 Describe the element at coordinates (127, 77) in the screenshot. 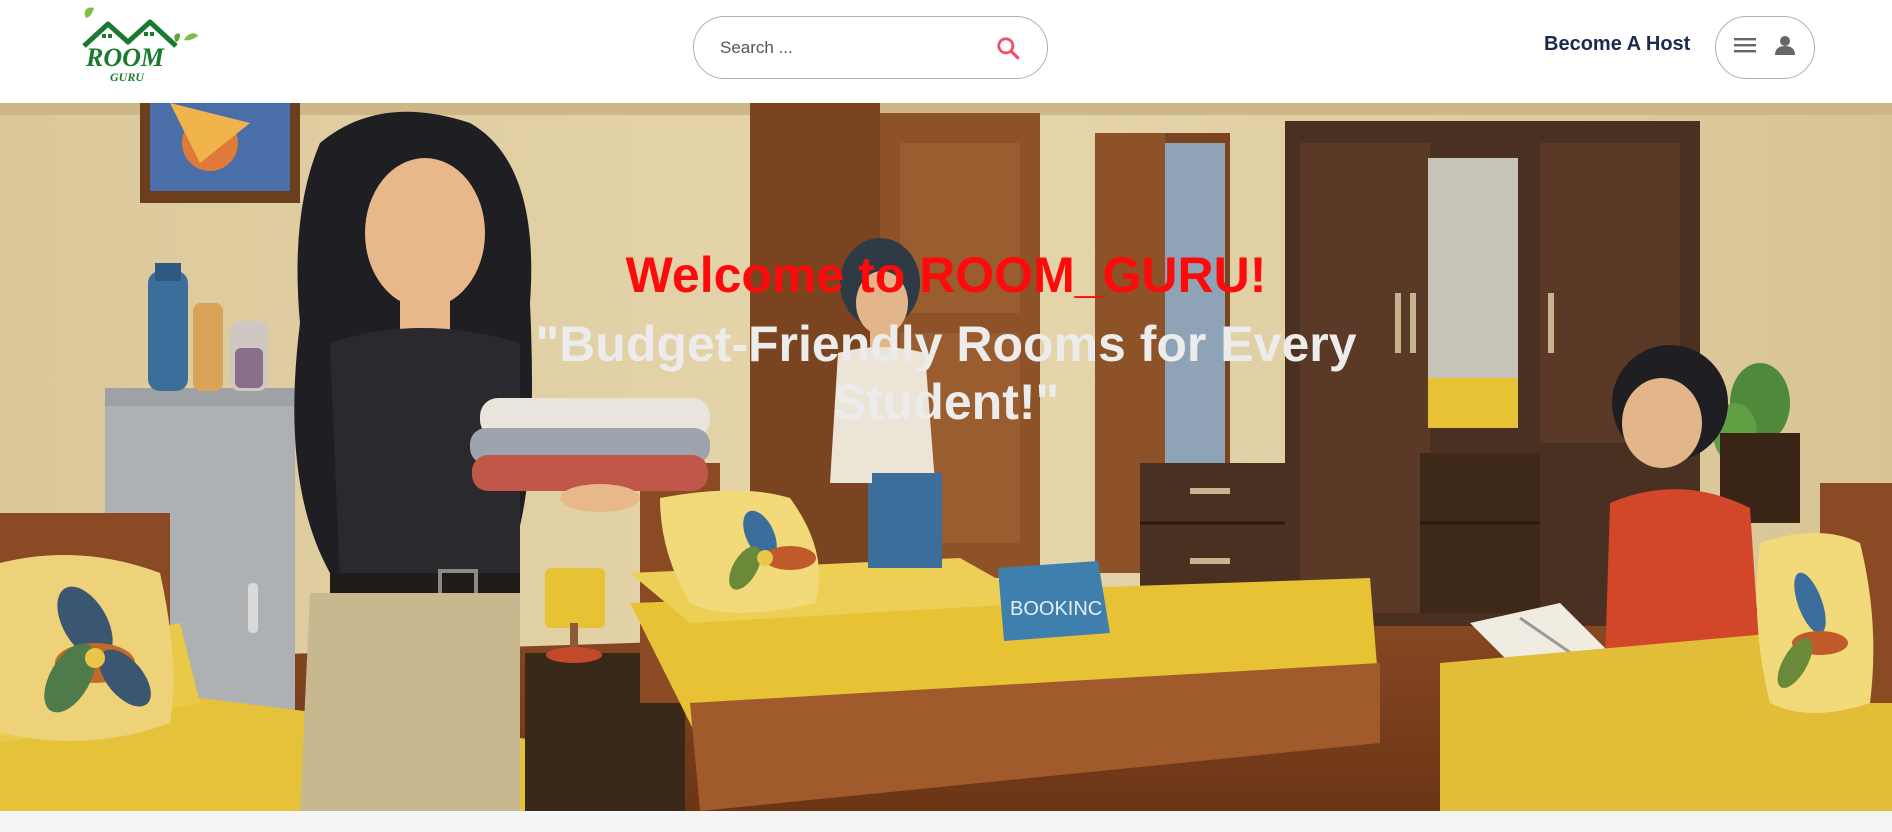

I see `logo-subword: GURU` at that location.